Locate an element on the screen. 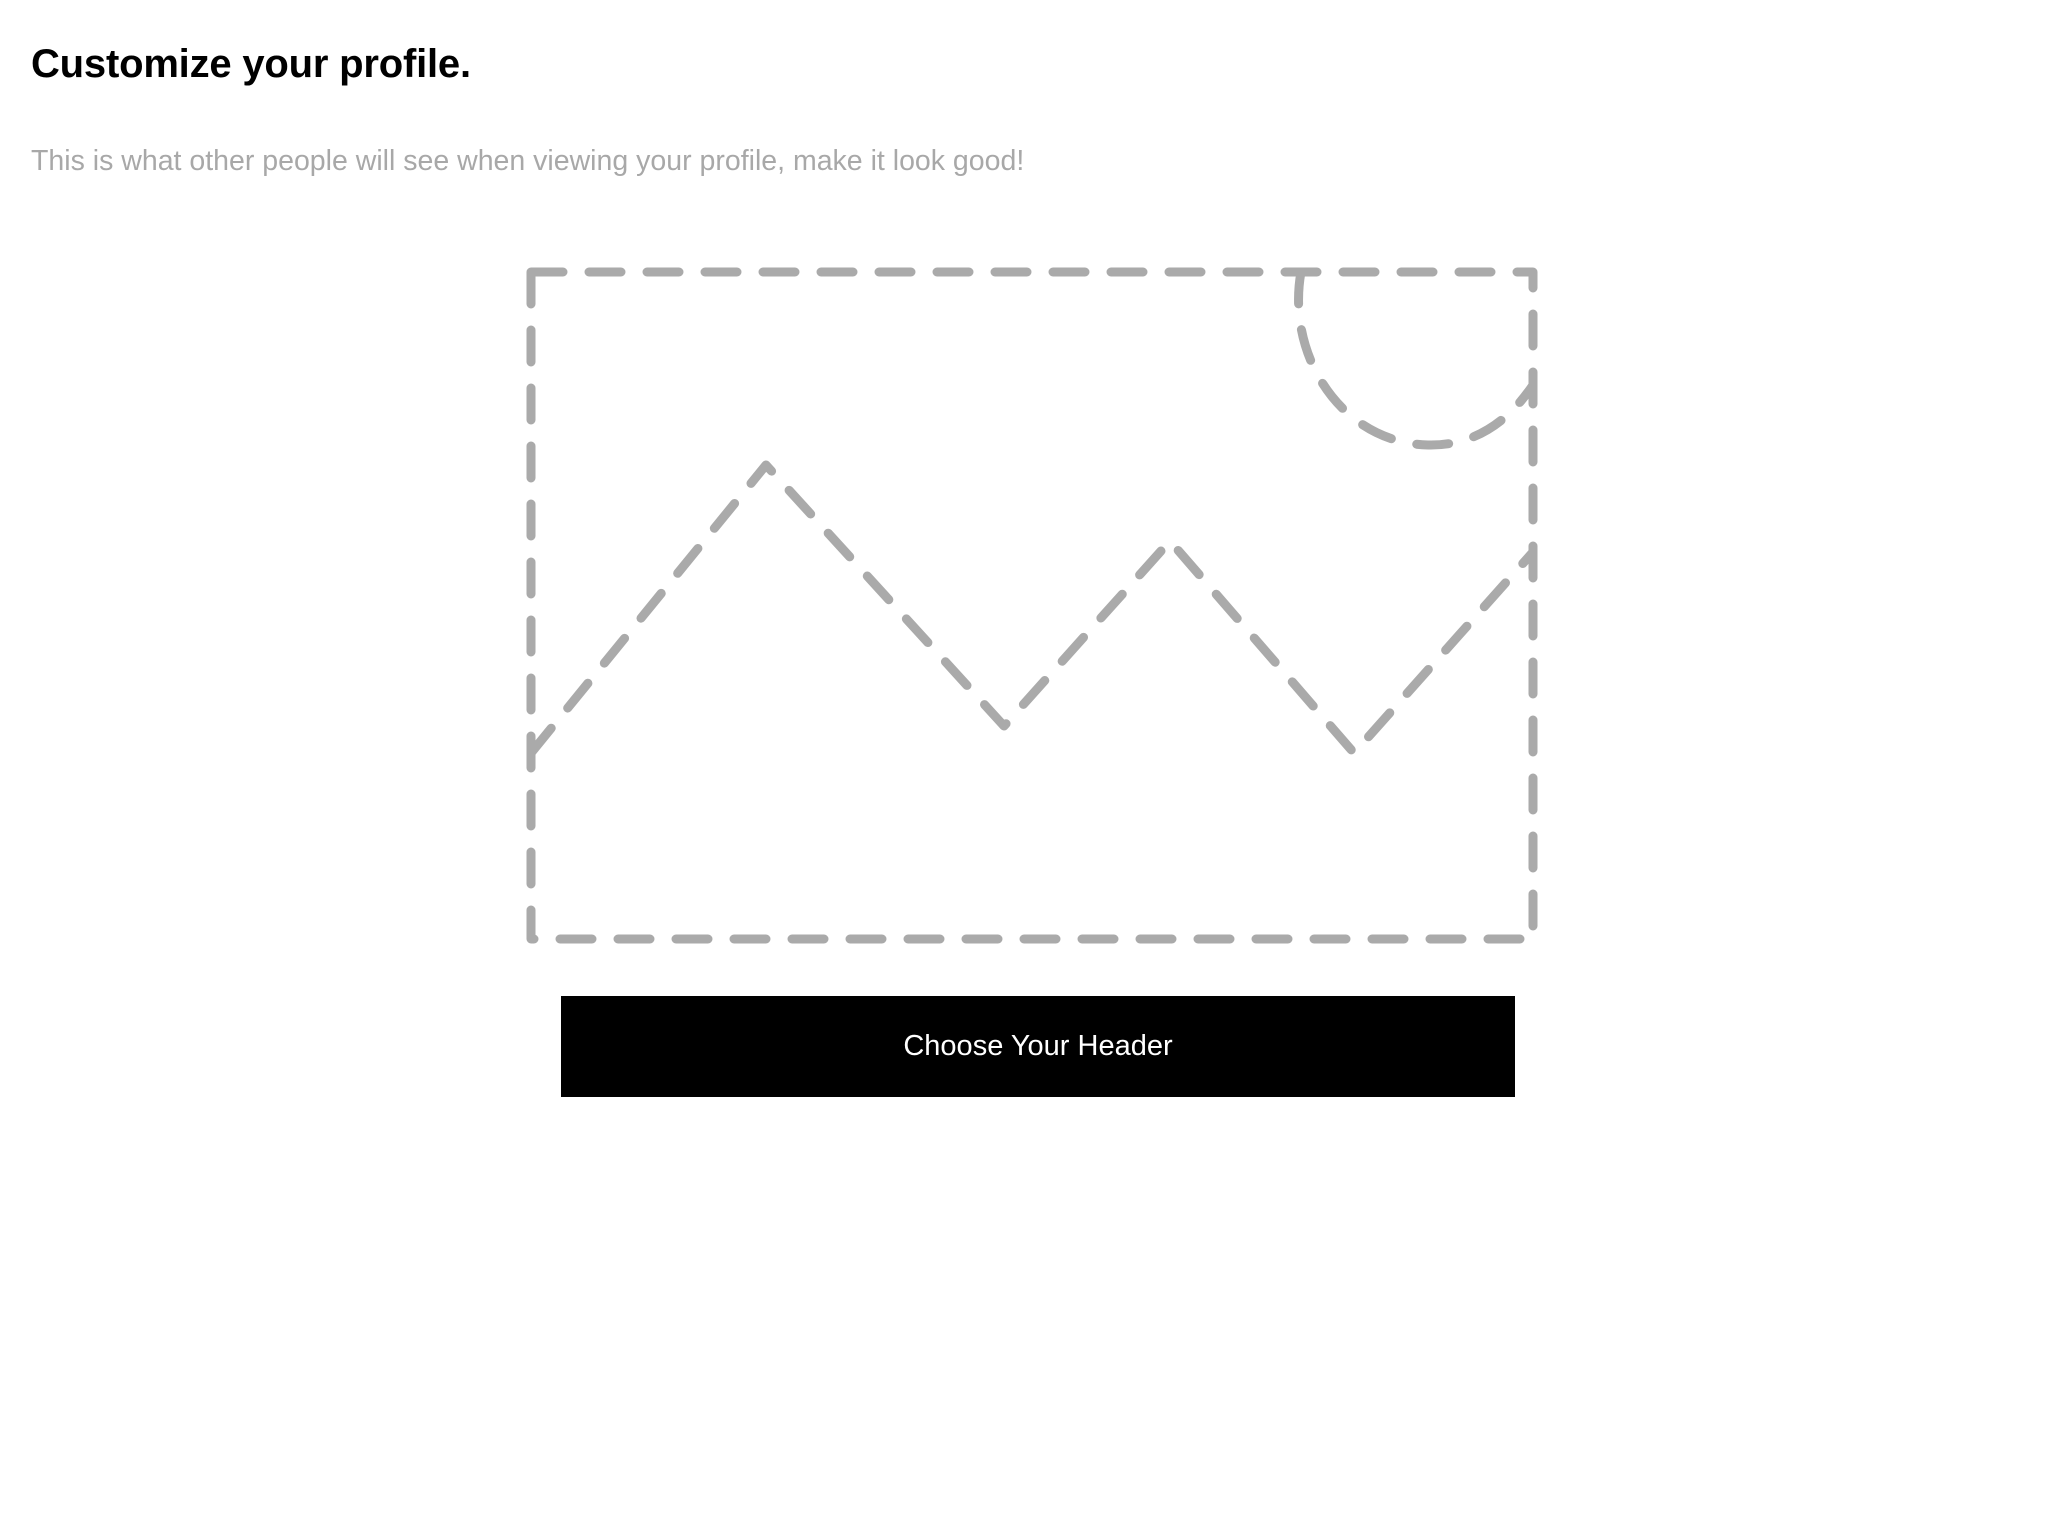  placeholder-mountains is located at coordinates (1032, 609).